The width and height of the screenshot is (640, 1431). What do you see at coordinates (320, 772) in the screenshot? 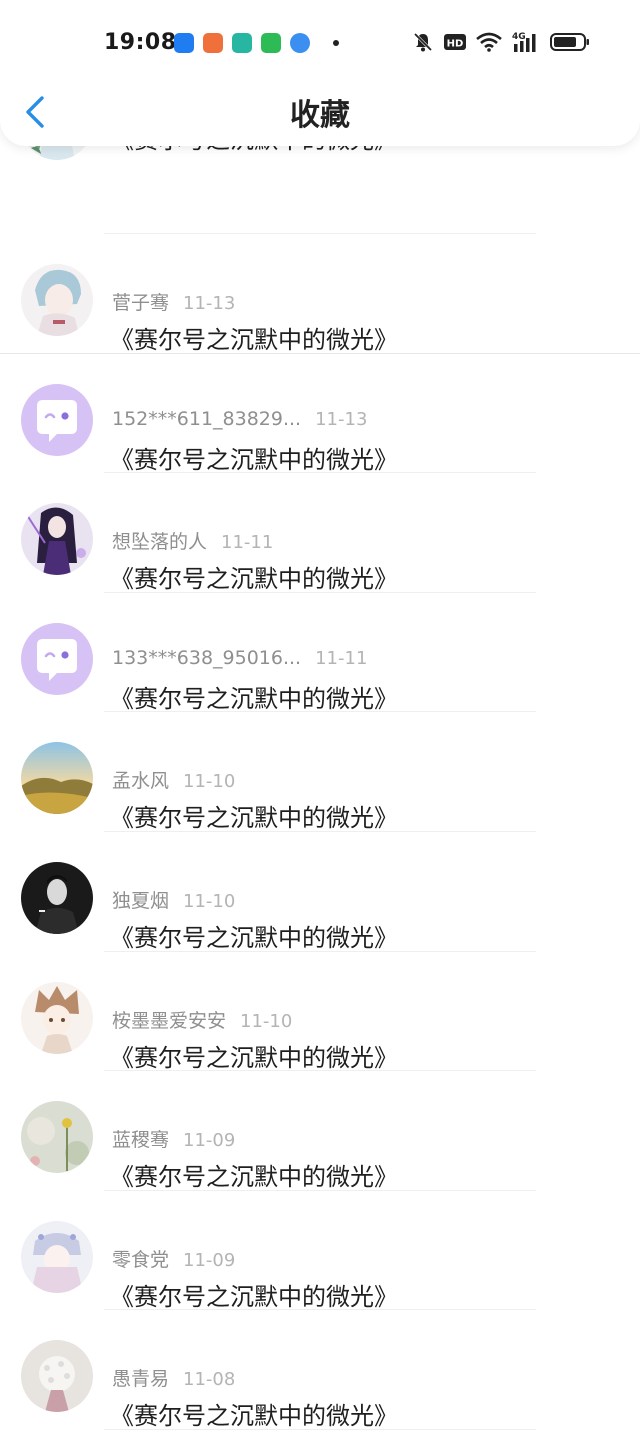
I see `favorite-list-item: 孟水风 11-10 《赛尔号之沉默中的微光》` at bounding box center [320, 772].